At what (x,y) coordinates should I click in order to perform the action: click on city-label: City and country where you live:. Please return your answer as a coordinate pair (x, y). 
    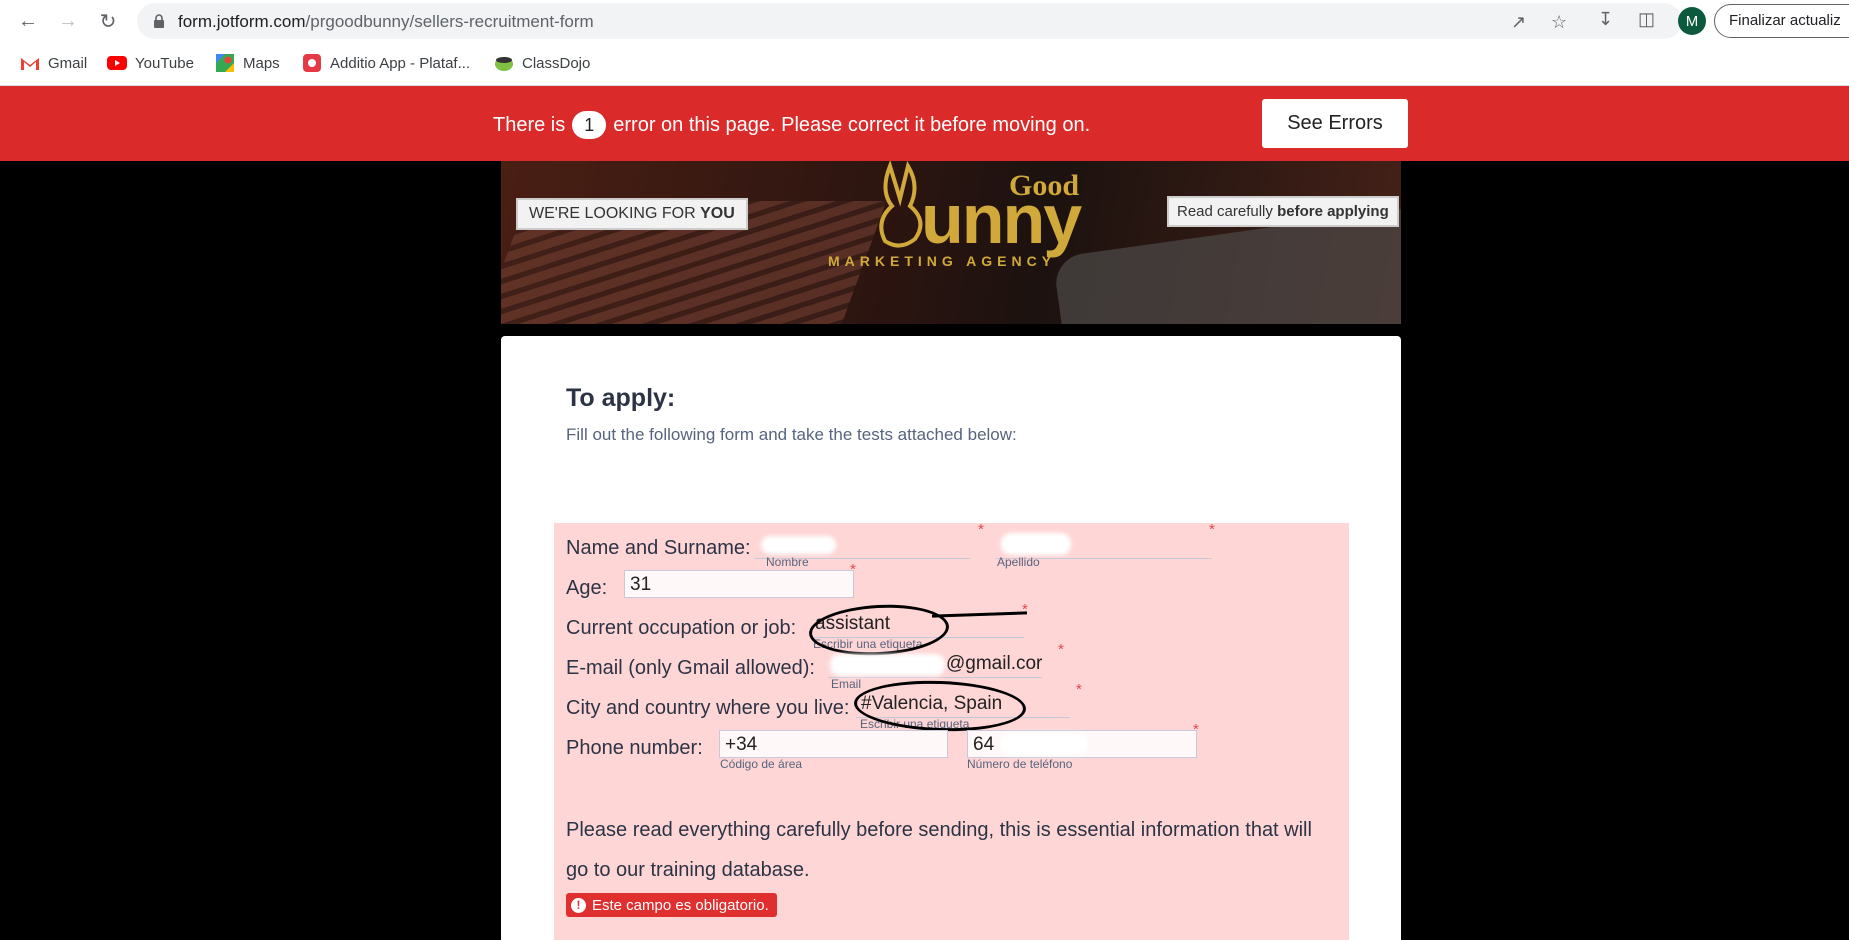
    Looking at the image, I should click on (708, 708).